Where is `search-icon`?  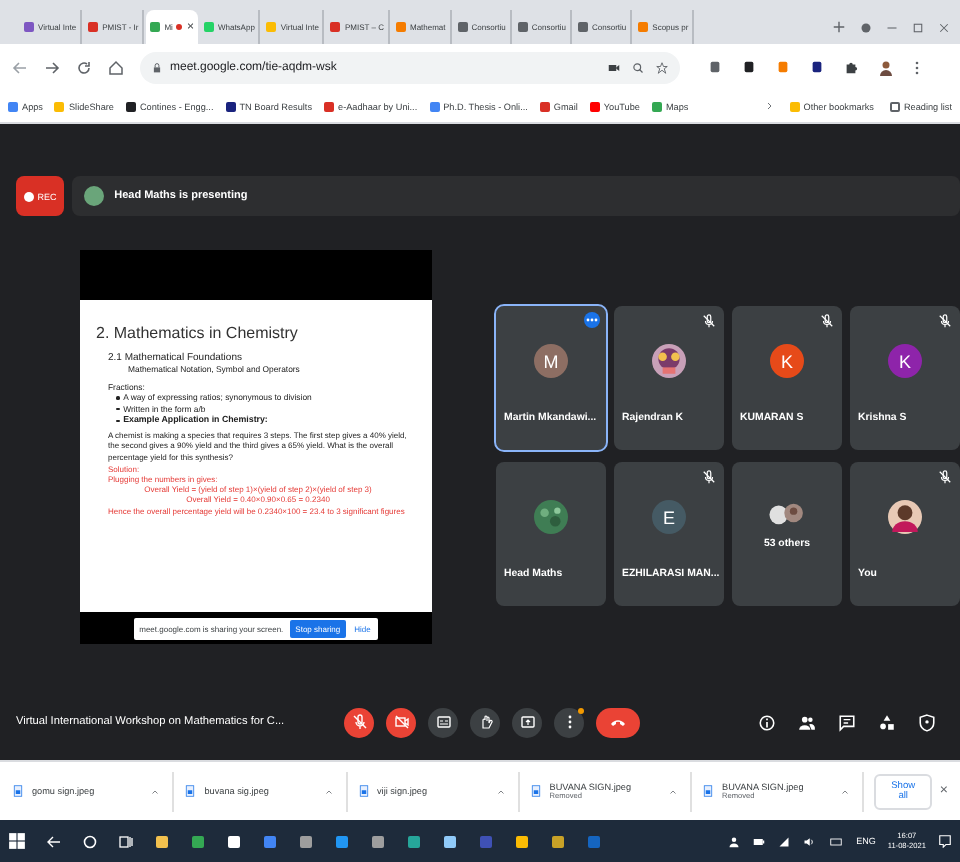 search-icon is located at coordinates (90, 841).